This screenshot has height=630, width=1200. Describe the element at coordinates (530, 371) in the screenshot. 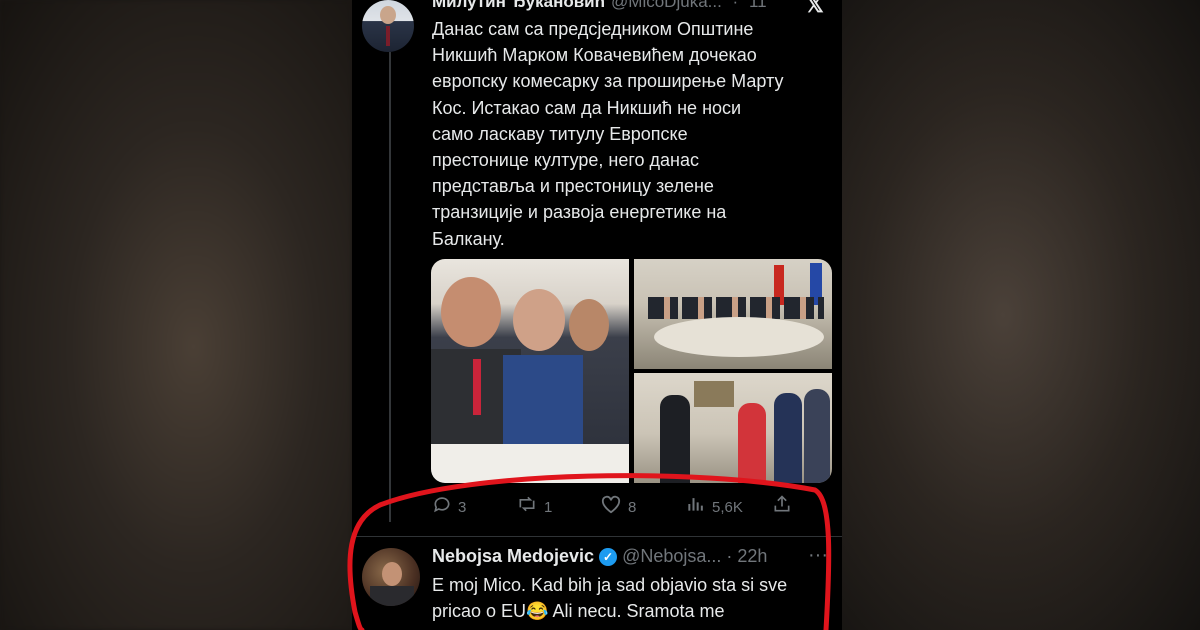

I see `meeting-closeup-photo` at that location.